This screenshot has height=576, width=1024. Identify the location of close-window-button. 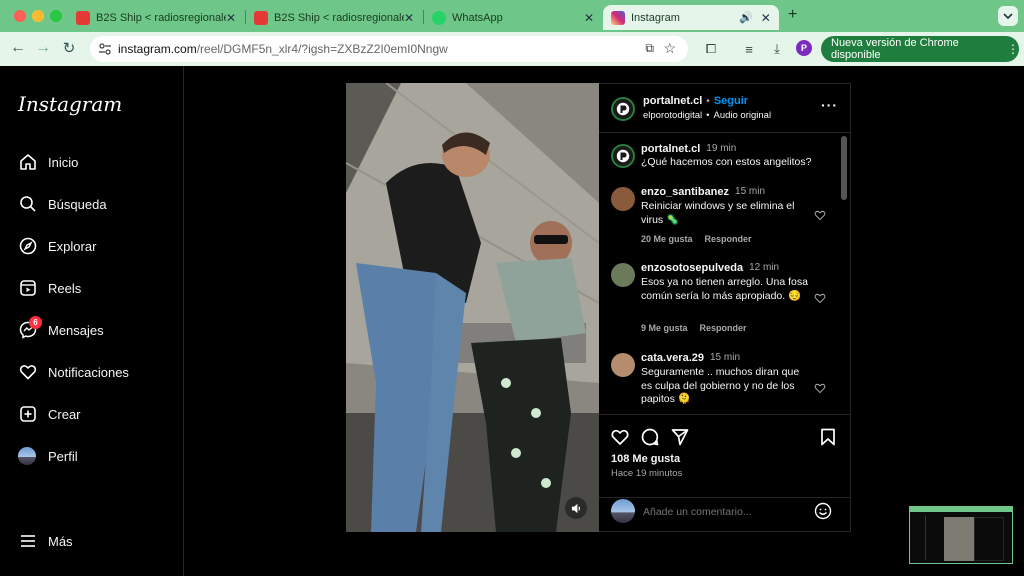
(20, 16).